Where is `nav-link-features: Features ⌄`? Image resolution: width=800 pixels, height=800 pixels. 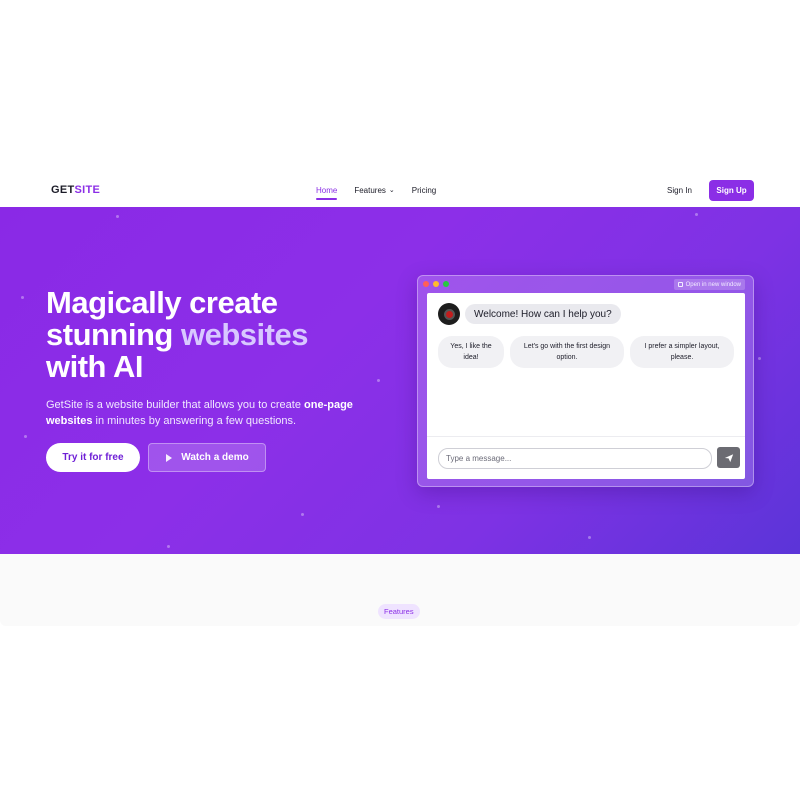
nav-link-features: Features ⌄ is located at coordinates (374, 190).